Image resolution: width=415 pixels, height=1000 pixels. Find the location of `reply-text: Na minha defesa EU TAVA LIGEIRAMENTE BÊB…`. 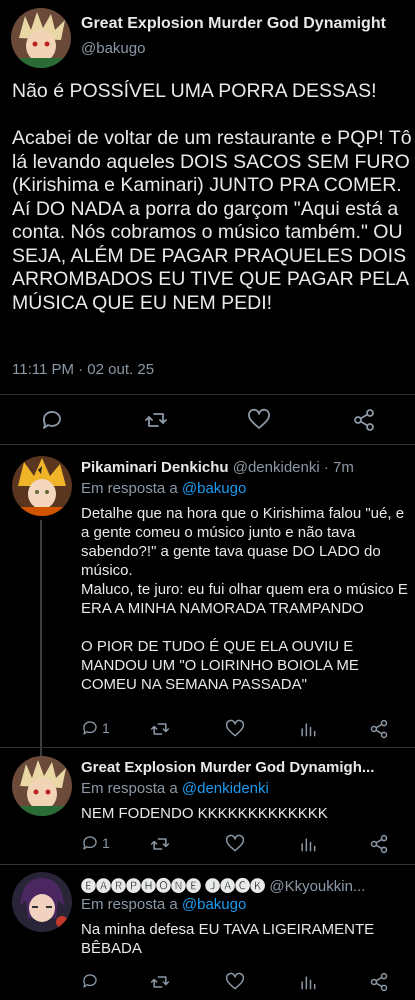

reply-text: Na minha defesa EU TAVA LIGEIRAMENTE BÊB… is located at coordinates (230, 939).